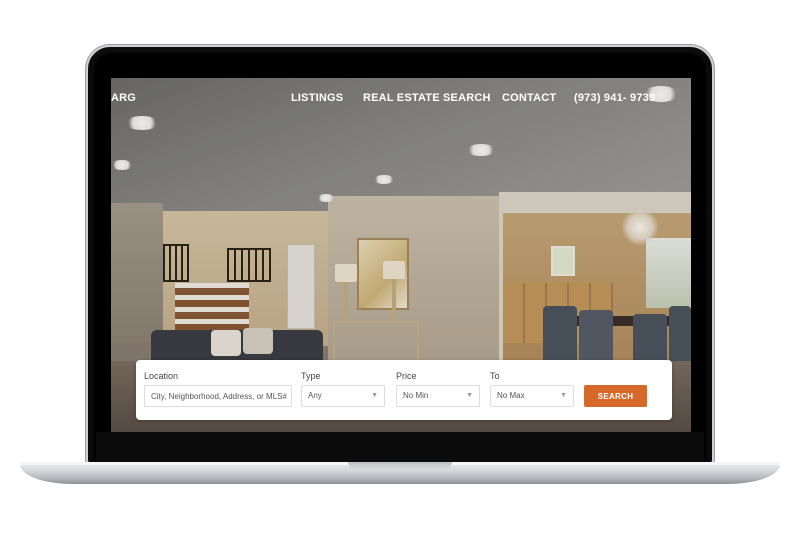 This screenshot has height=535, width=800. Describe the element at coordinates (400, 466) in the screenshot. I see `laptop-notch` at that location.